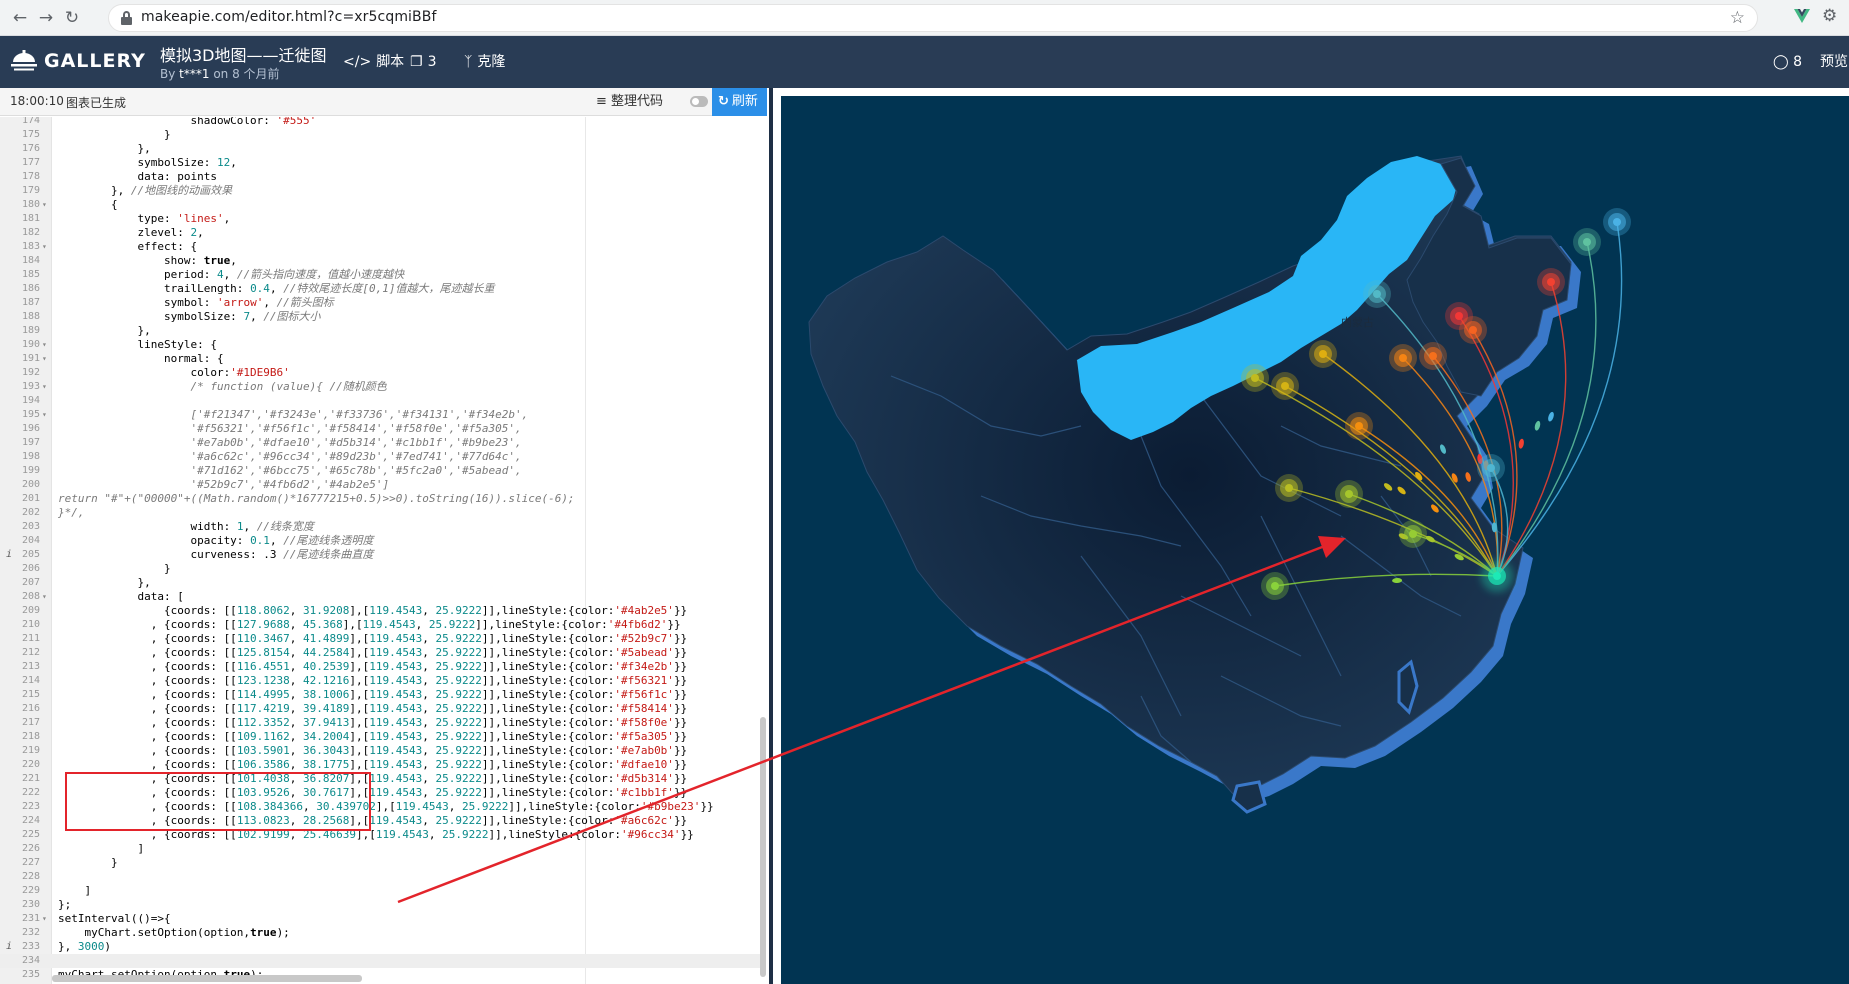 The height and width of the screenshot is (984, 1849). Describe the element at coordinates (629, 102) in the screenshot. I see `format-code-button: ≡ 整理代码` at that location.